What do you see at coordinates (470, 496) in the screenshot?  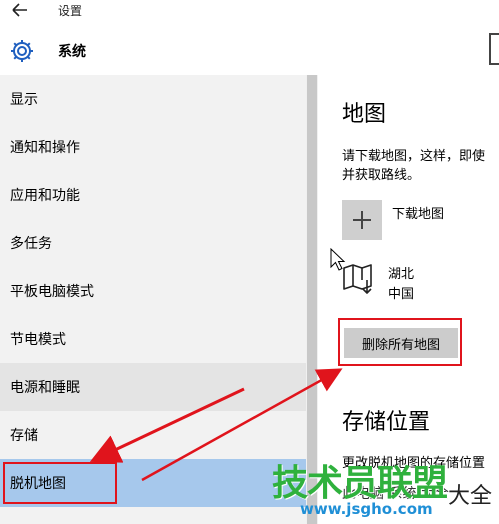 I see `watermark-side-text: 大全` at bounding box center [470, 496].